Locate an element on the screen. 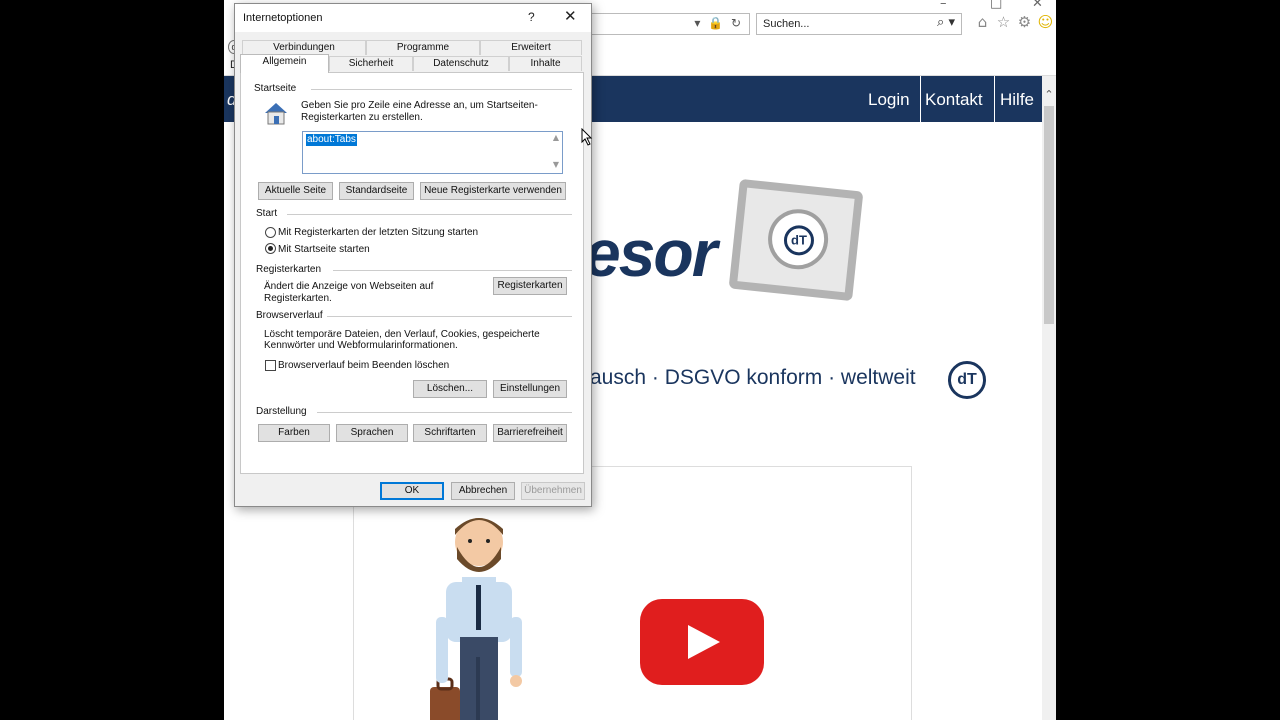 The image size is (1280, 720). delete-history-on-exit-checkbox is located at coordinates (270, 365).